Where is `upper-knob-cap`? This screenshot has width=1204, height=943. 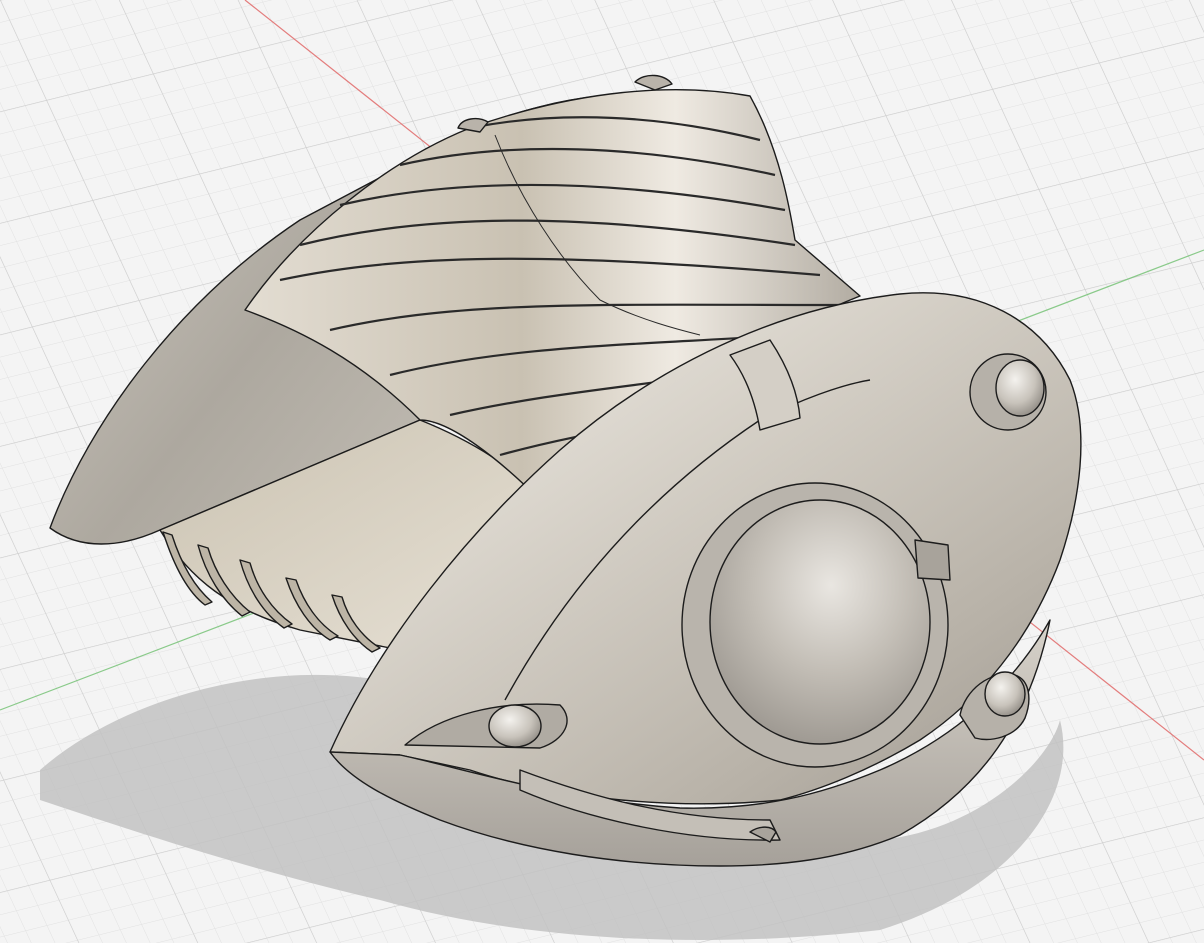 upper-knob-cap is located at coordinates (1020, 388).